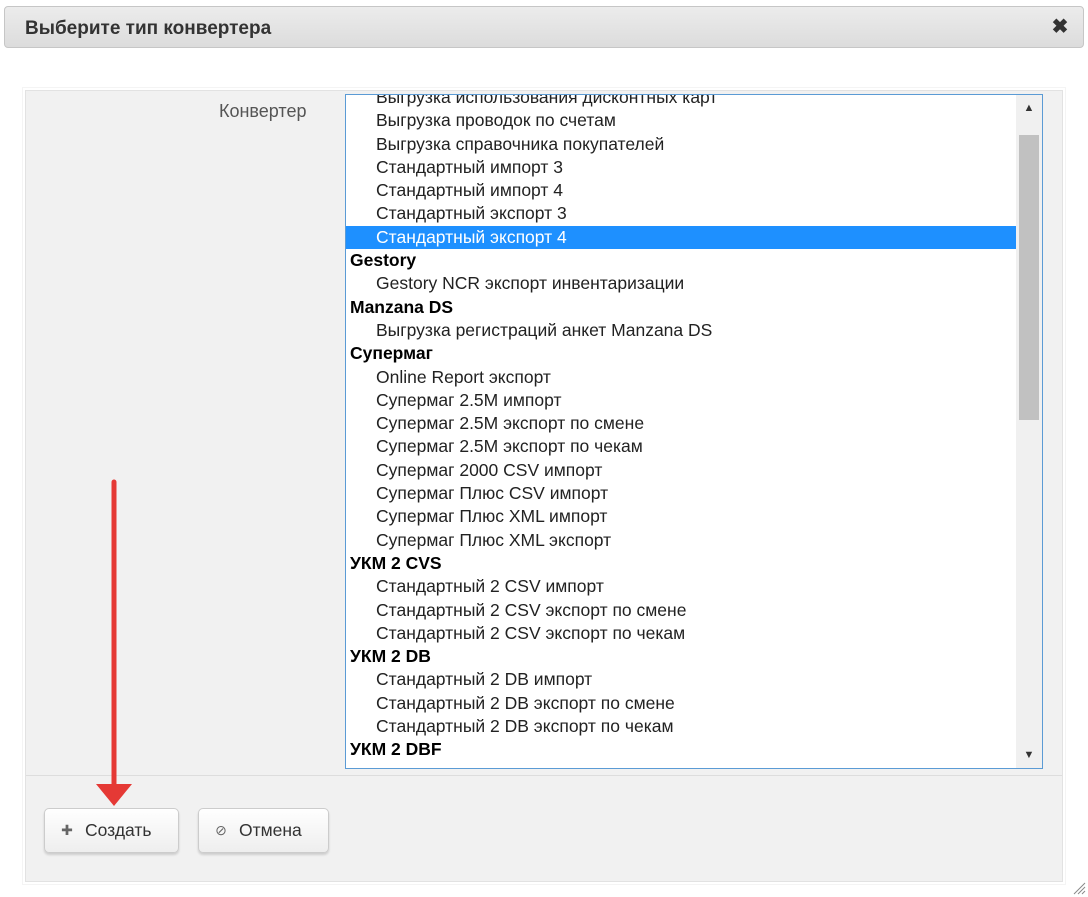 The height and width of the screenshot is (897, 1088). What do you see at coordinates (390, 656) in the screenshot?
I see `list-group-header: УКМ 2 DB` at bounding box center [390, 656].